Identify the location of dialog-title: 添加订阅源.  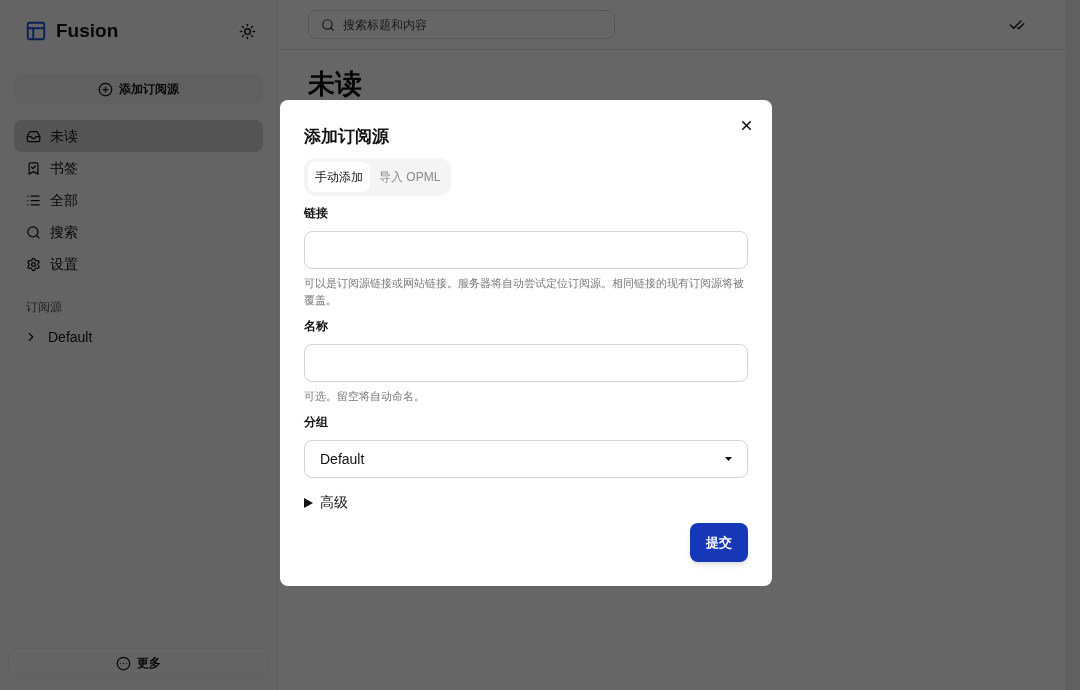
(347, 137).